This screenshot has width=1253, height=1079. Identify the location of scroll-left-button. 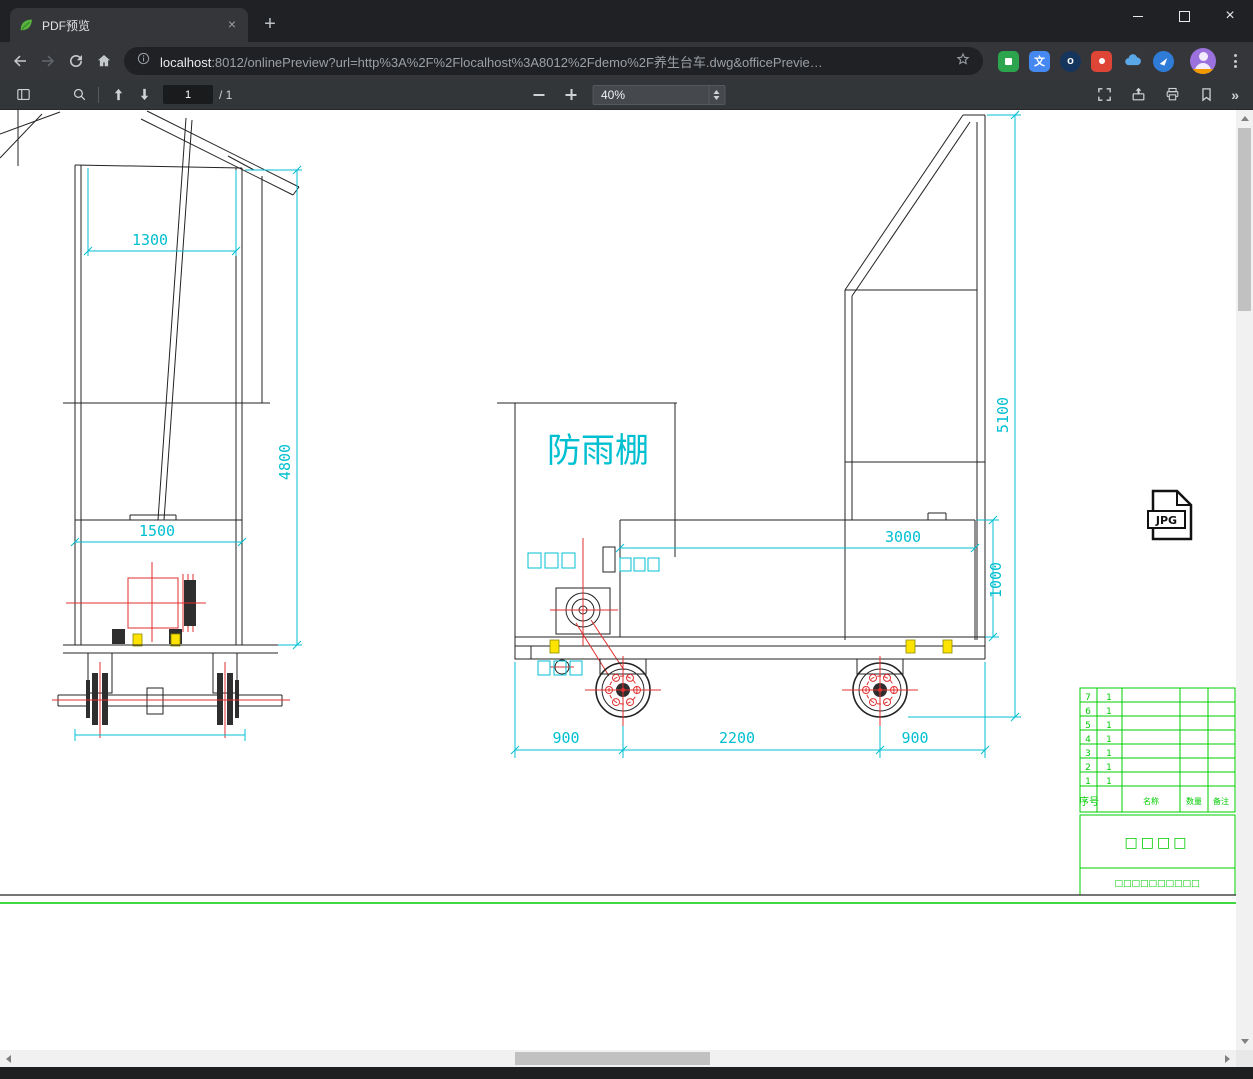
(8, 1058).